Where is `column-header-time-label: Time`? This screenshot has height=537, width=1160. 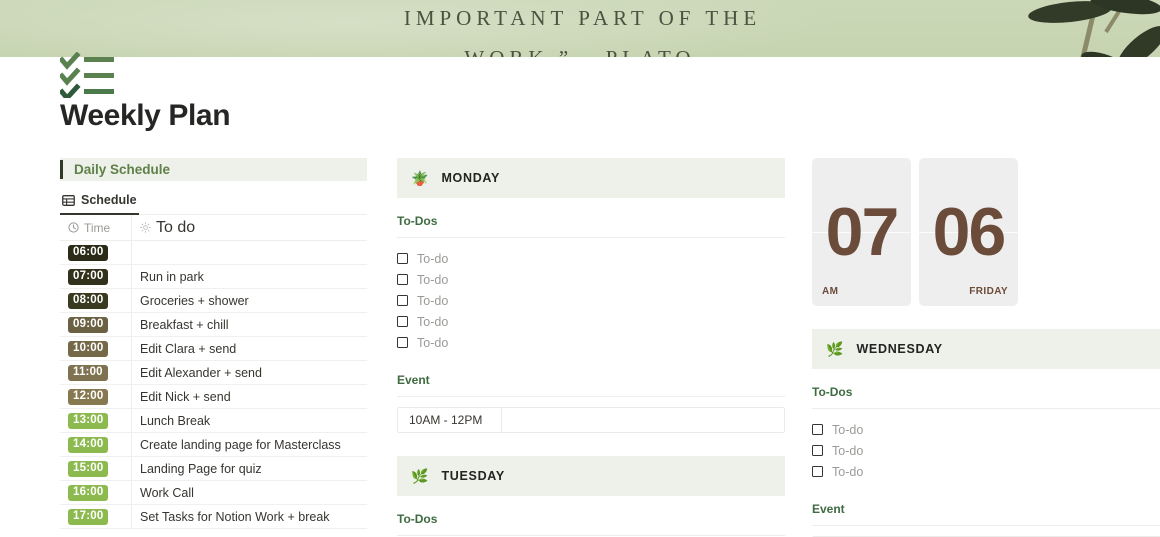 column-header-time-label: Time is located at coordinates (97, 227).